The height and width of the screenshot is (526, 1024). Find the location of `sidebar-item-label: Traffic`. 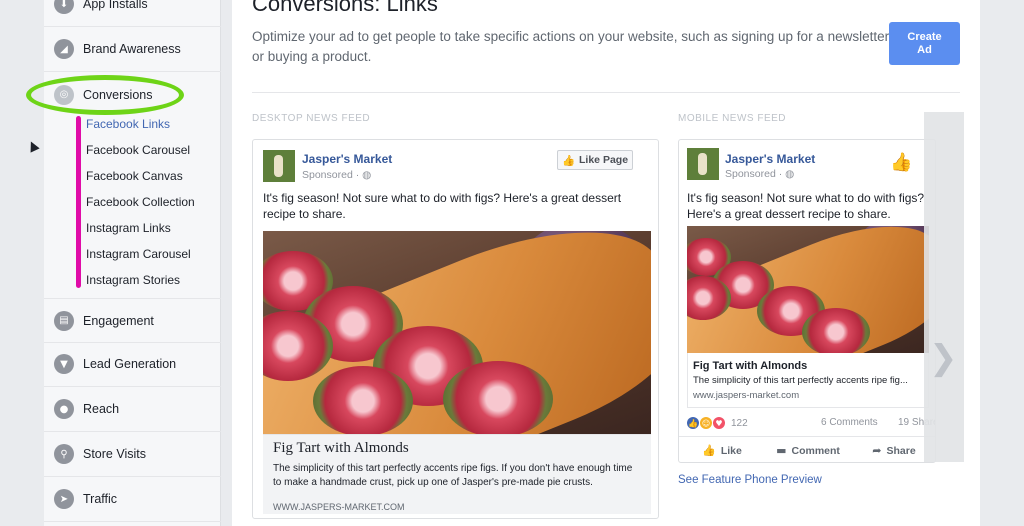

sidebar-item-label: Traffic is located at coordinates (100, 499).